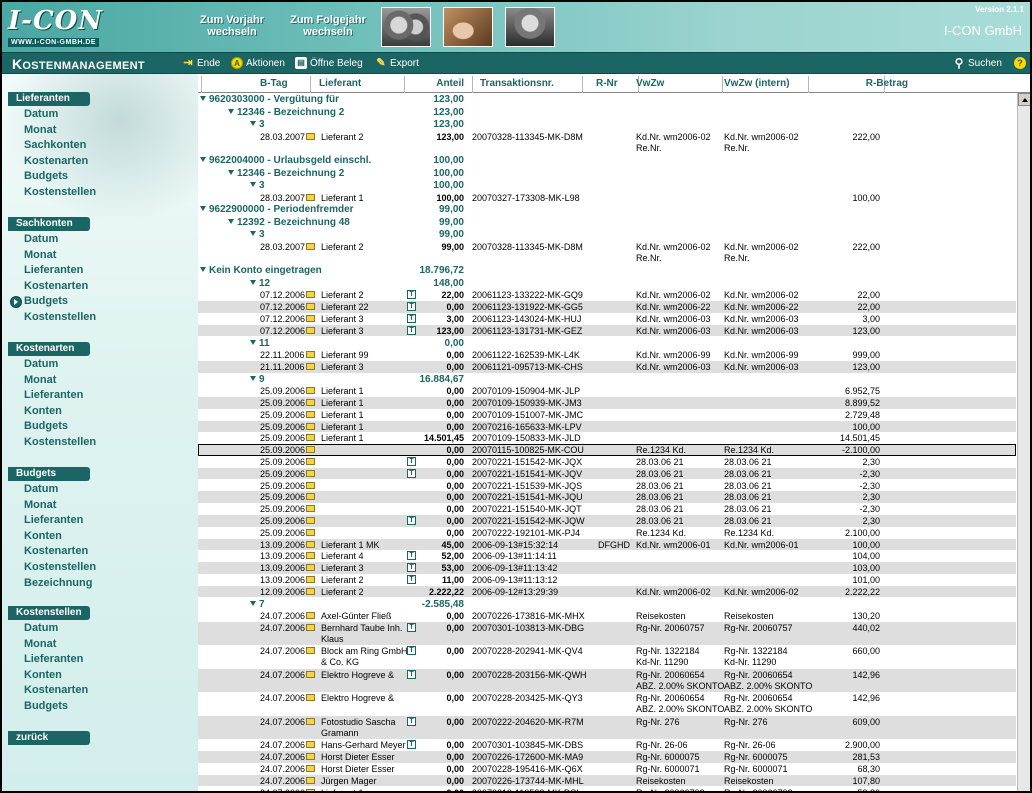 The height and width of the screenshot is (793, 1032). I want to click on column-header-1: Lieferant, so click(340, 83).